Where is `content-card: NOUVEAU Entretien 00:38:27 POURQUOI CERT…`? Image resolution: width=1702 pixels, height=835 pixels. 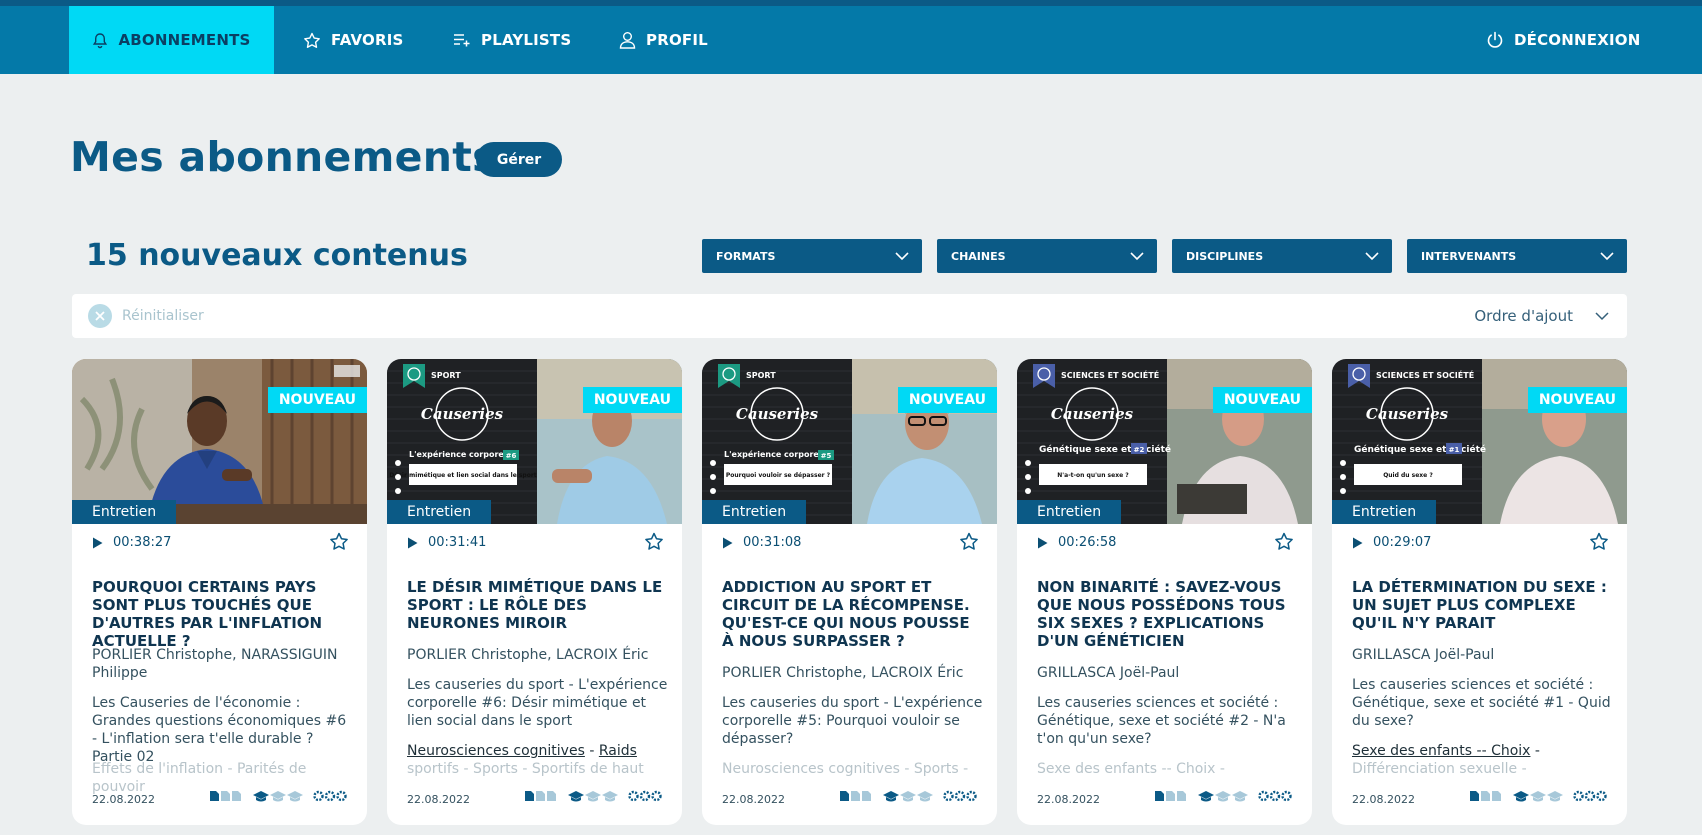 content-card: NOUVEAU Entretien 00:38:27 POURQUOI CERT… is located at coordinates (219, 592).